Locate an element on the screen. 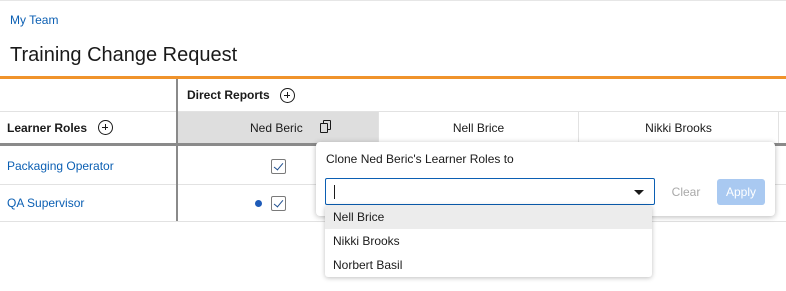  column-header-label: Nikki Brooks is located at coordinates (678, 127).